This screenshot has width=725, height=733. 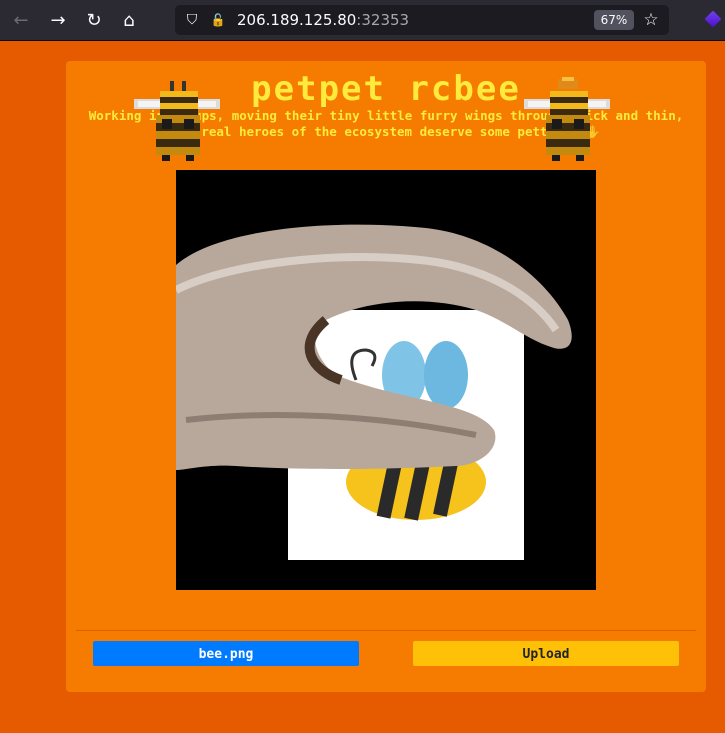 What do you see at coordinates (129, 21) in the screenshot?
I see `home-icon: ⌂` at bounding box center [129, 21].